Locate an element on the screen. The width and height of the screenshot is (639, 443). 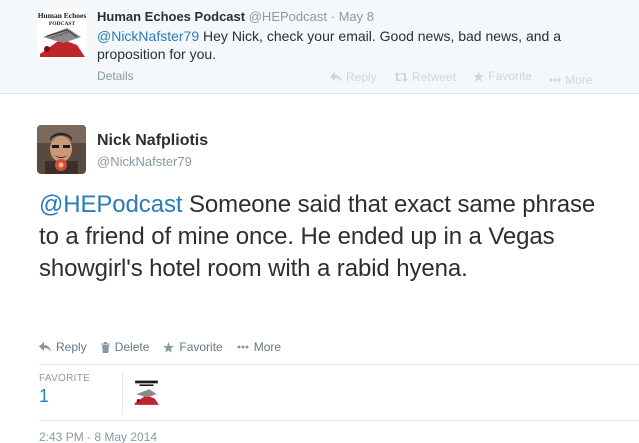
delete-label: Delete is located at coordinates (132, 347).